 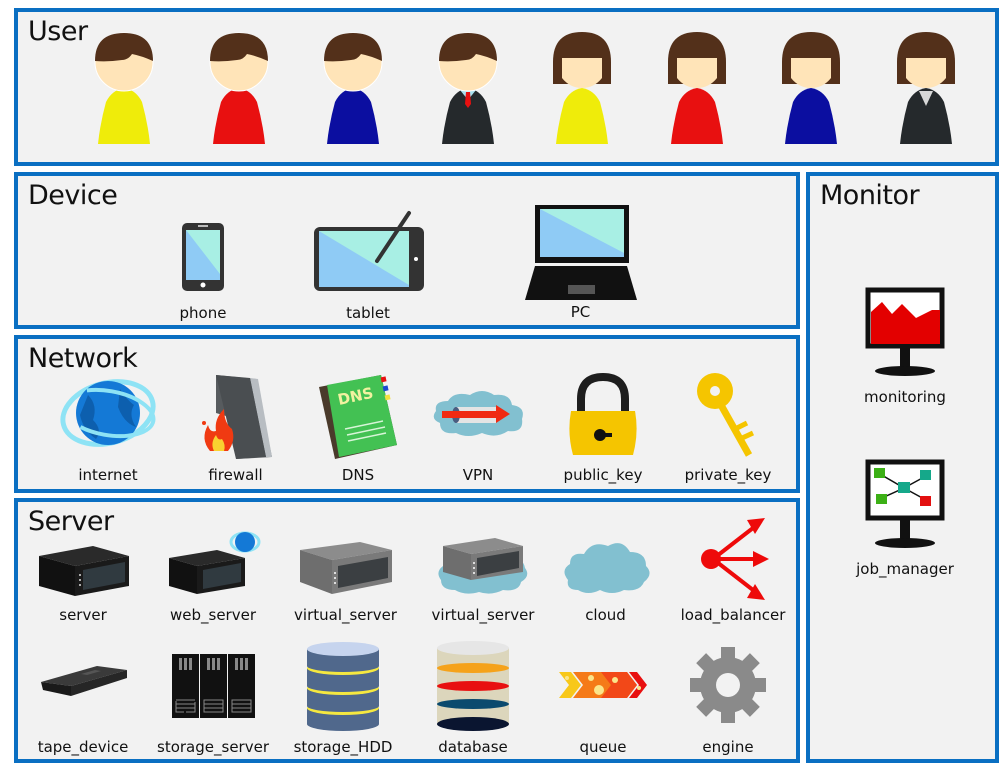 What do you see at coordinates (108, 413) in the screenshot?
I see `globe-icon` at bounding box center [108, 413].